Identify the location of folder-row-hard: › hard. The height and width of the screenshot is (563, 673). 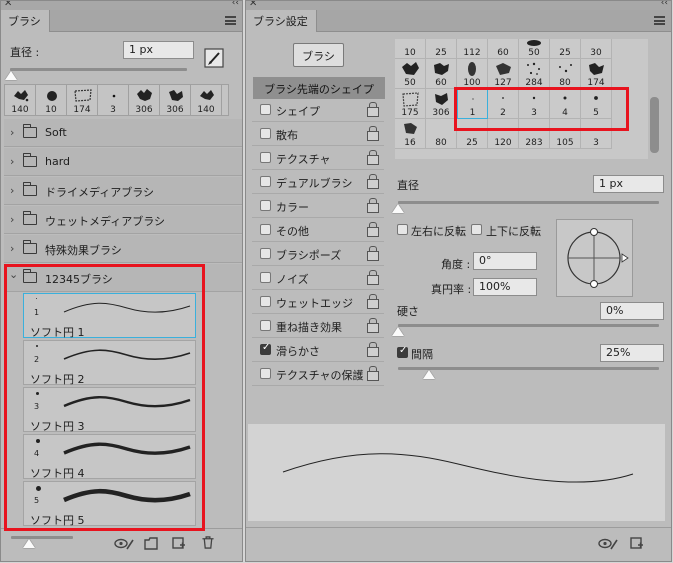
(123, 162).